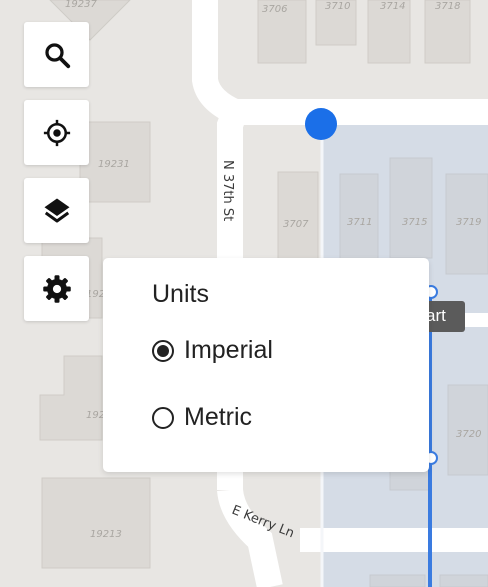 Image resolution: width=488 pixels, height=587 pixels. What do you see at coordinates (359, 222) in the screenshot?
I see `parcel-label: 3711` at bounding box center [359, 222].